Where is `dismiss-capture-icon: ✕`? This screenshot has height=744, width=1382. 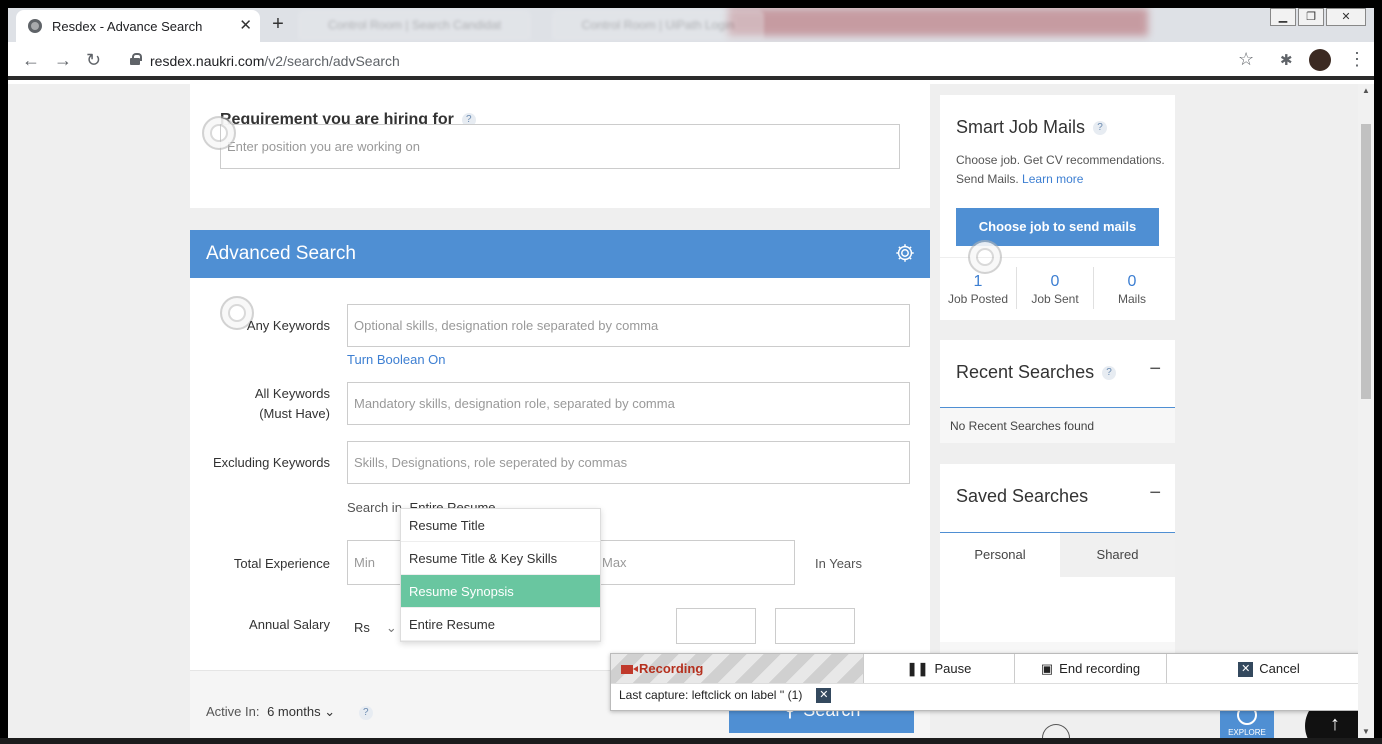
dismiss-capture-icon: ✕ is located at coordinates (824, 696).